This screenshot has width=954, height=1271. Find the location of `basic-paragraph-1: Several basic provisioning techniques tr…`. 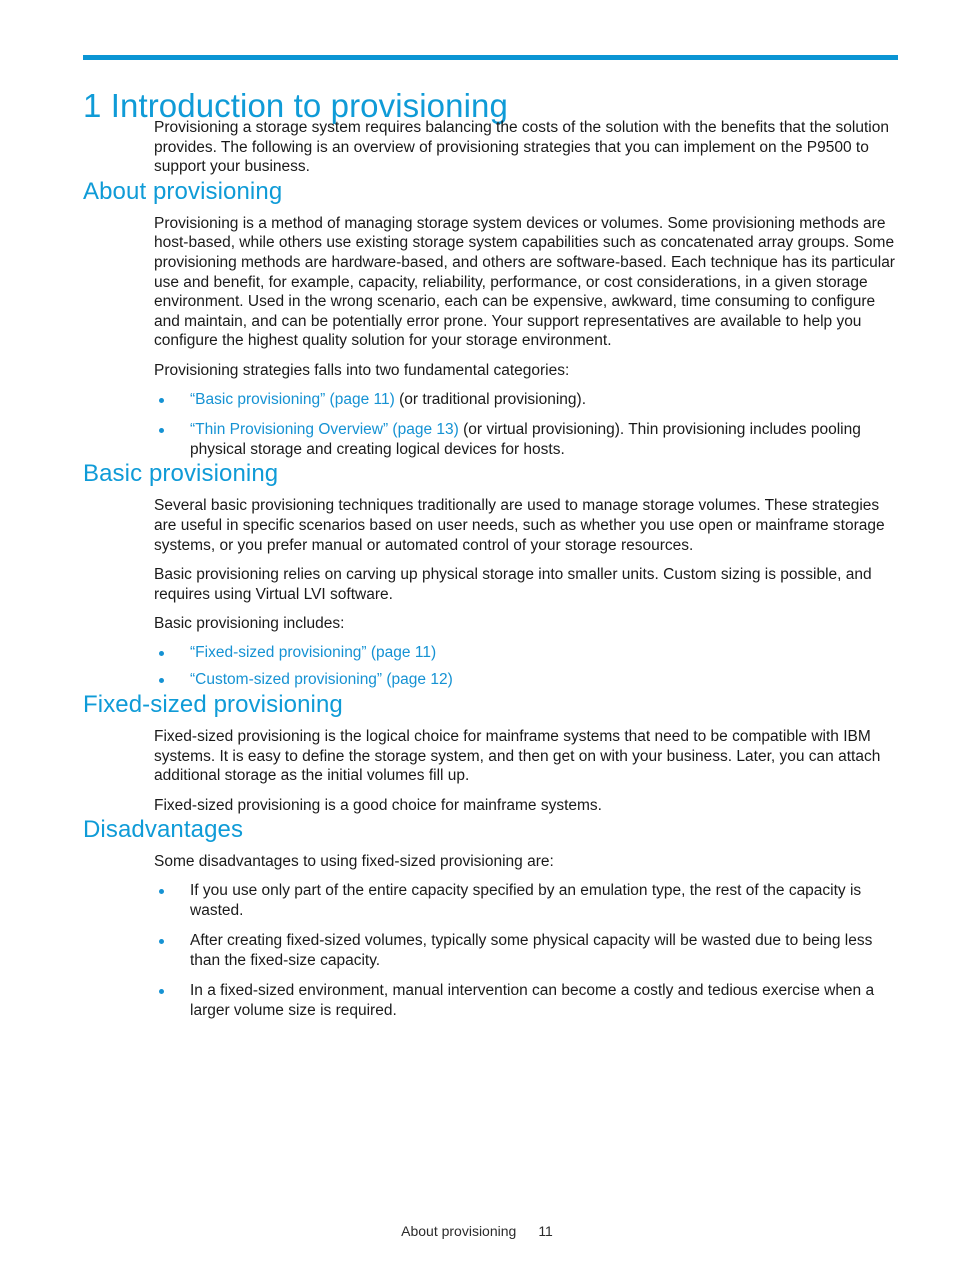

basic-paragraph-1: Several basic provisioning techniques tr… is located at coordinates (519, 525).